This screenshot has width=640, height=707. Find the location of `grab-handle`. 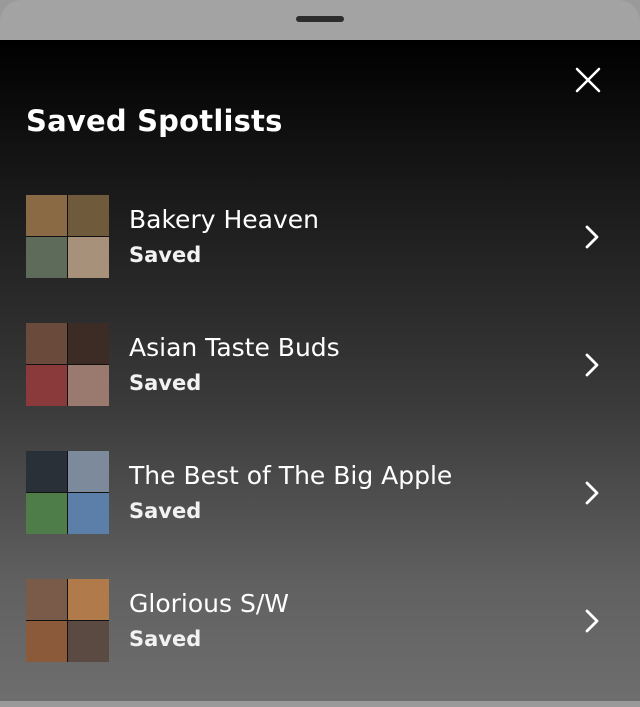

grab-handle is located at coordinates (320, 19).